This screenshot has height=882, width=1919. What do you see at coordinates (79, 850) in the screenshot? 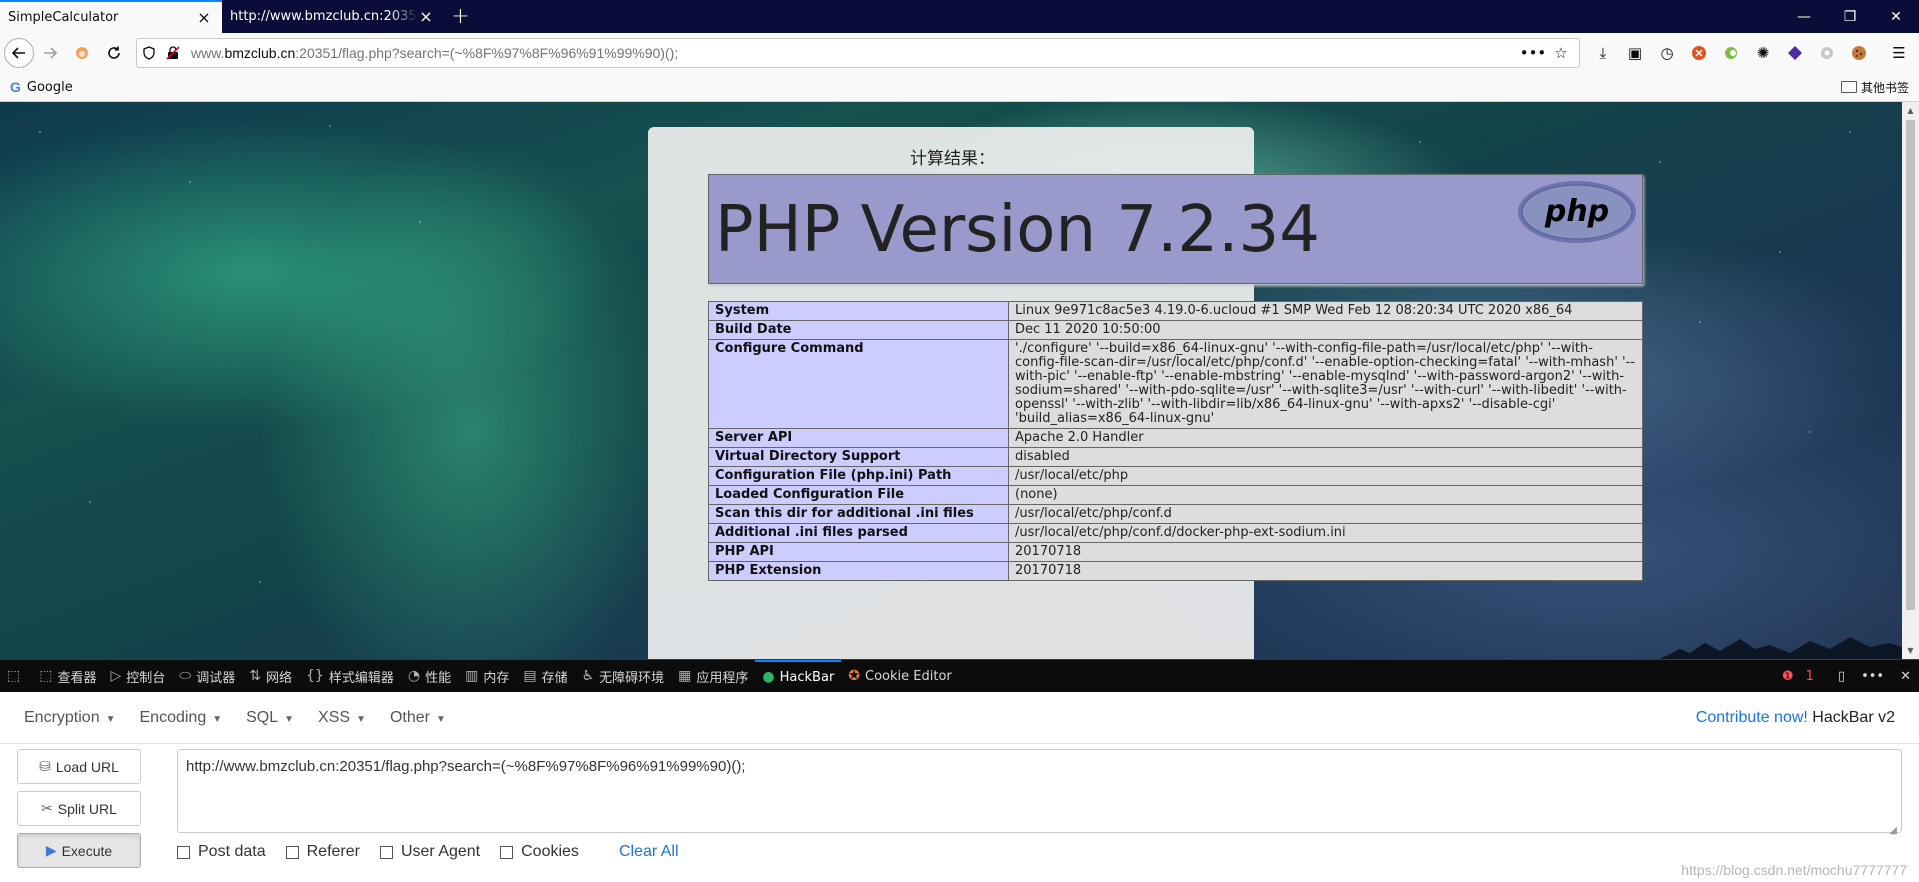
I see `execute-button: ▶ Execute` at bounding box center [79, 850].